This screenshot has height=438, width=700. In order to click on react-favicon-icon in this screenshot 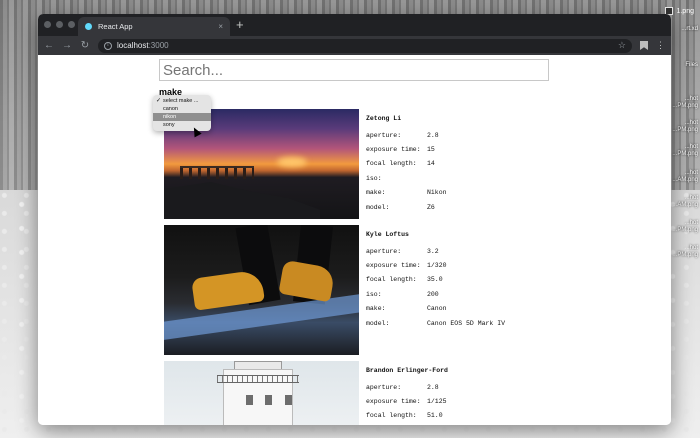, I will do `click(88, 26)`.